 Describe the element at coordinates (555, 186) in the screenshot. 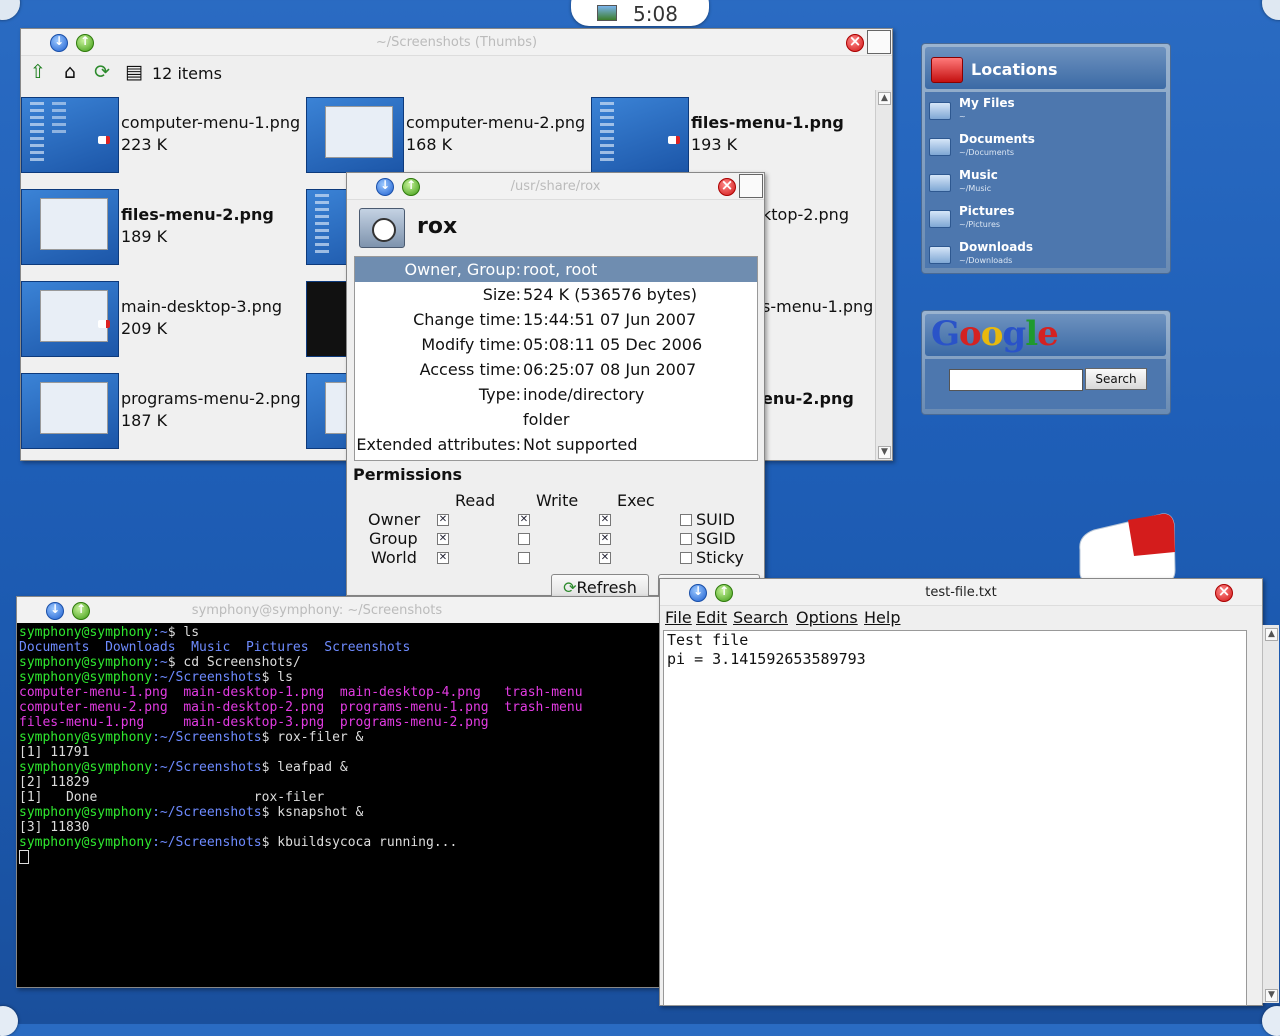

I see `properties-titlebar: /usr/share/rox` at that location.